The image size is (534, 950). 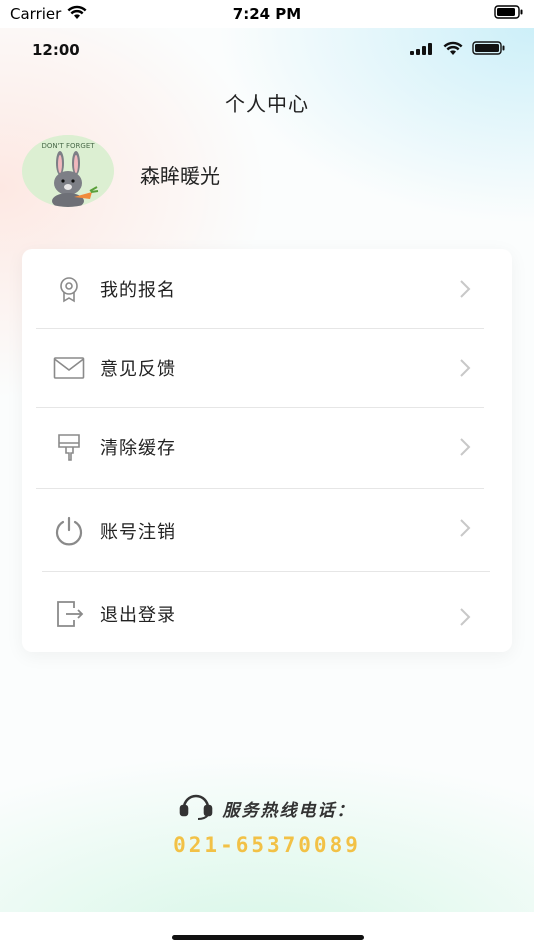 What do you see at coordinates (138, 532) in the screenshot?
I see `menu-item-label: 账号注销` at bounding box center [138, 532].